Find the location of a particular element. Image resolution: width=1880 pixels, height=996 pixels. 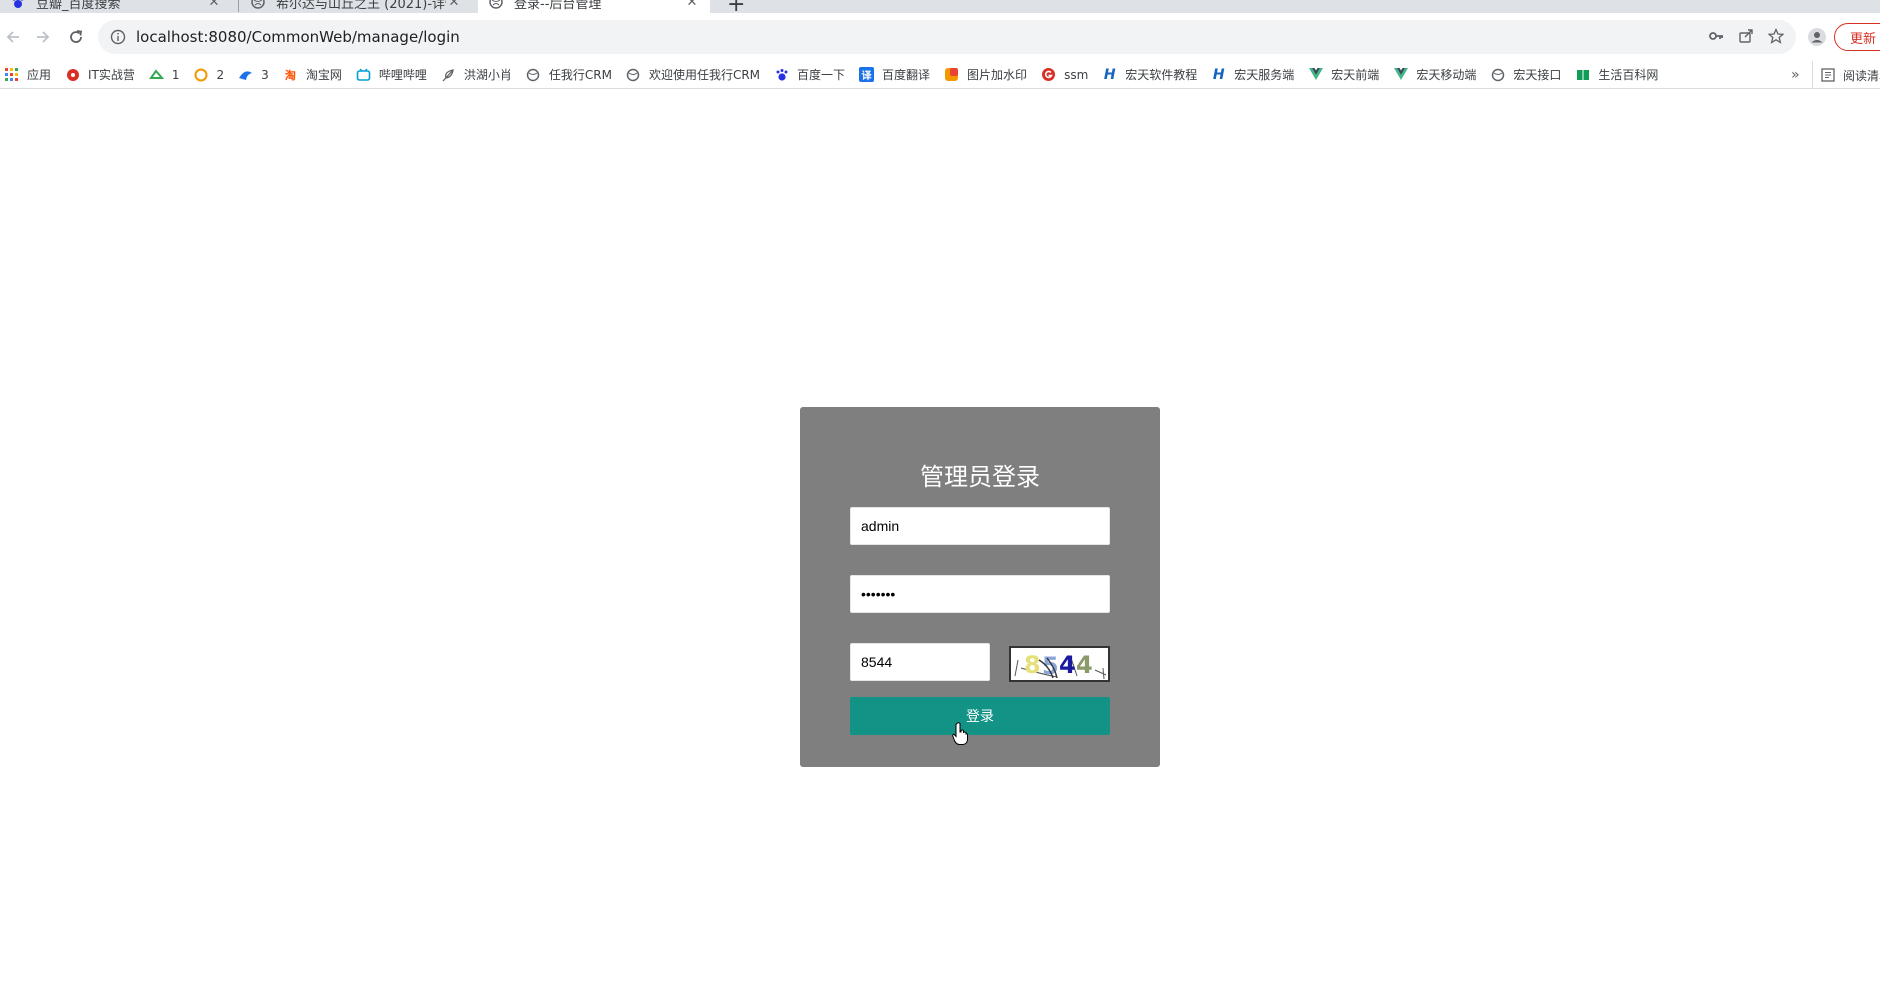

reload-icon is located at coordinates (76, 37).